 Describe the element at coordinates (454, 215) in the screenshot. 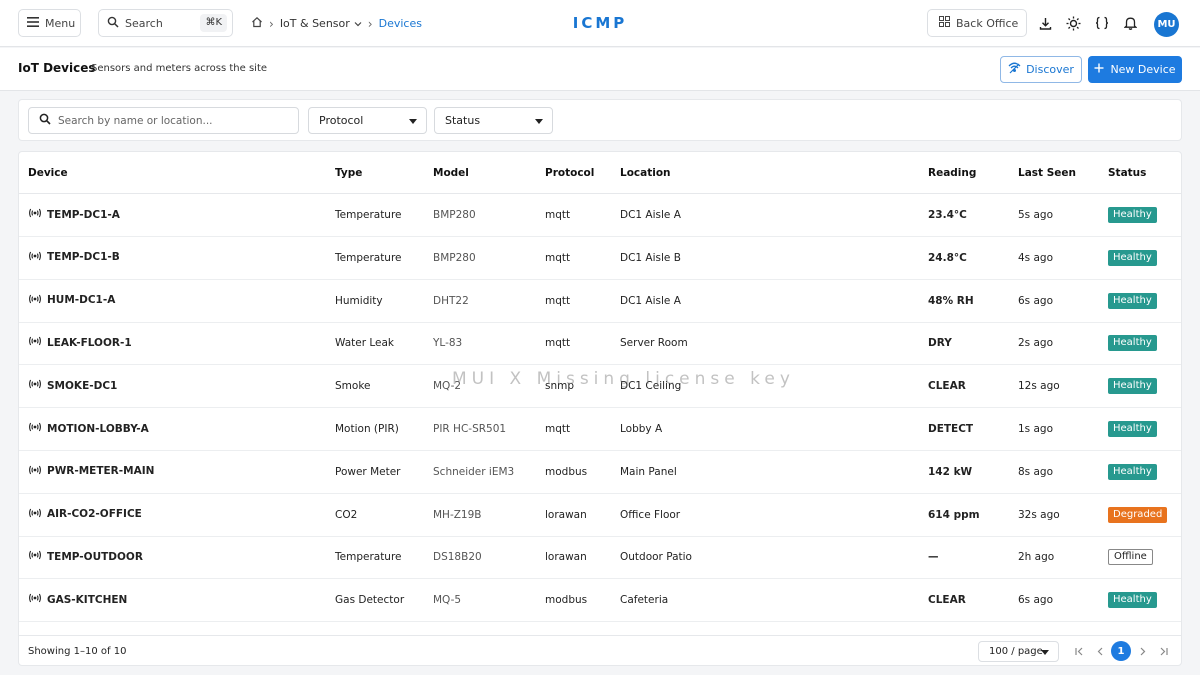

I see `model-cell: BMP280` at that location.